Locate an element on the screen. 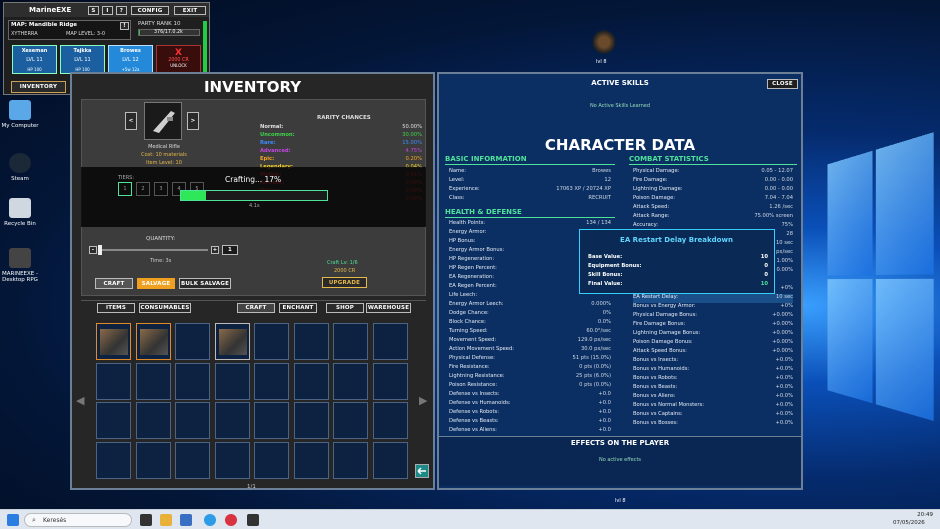  party-card-xeseman: Xeseman LVL 11 HP 100 is located at coordinates (34, 59).